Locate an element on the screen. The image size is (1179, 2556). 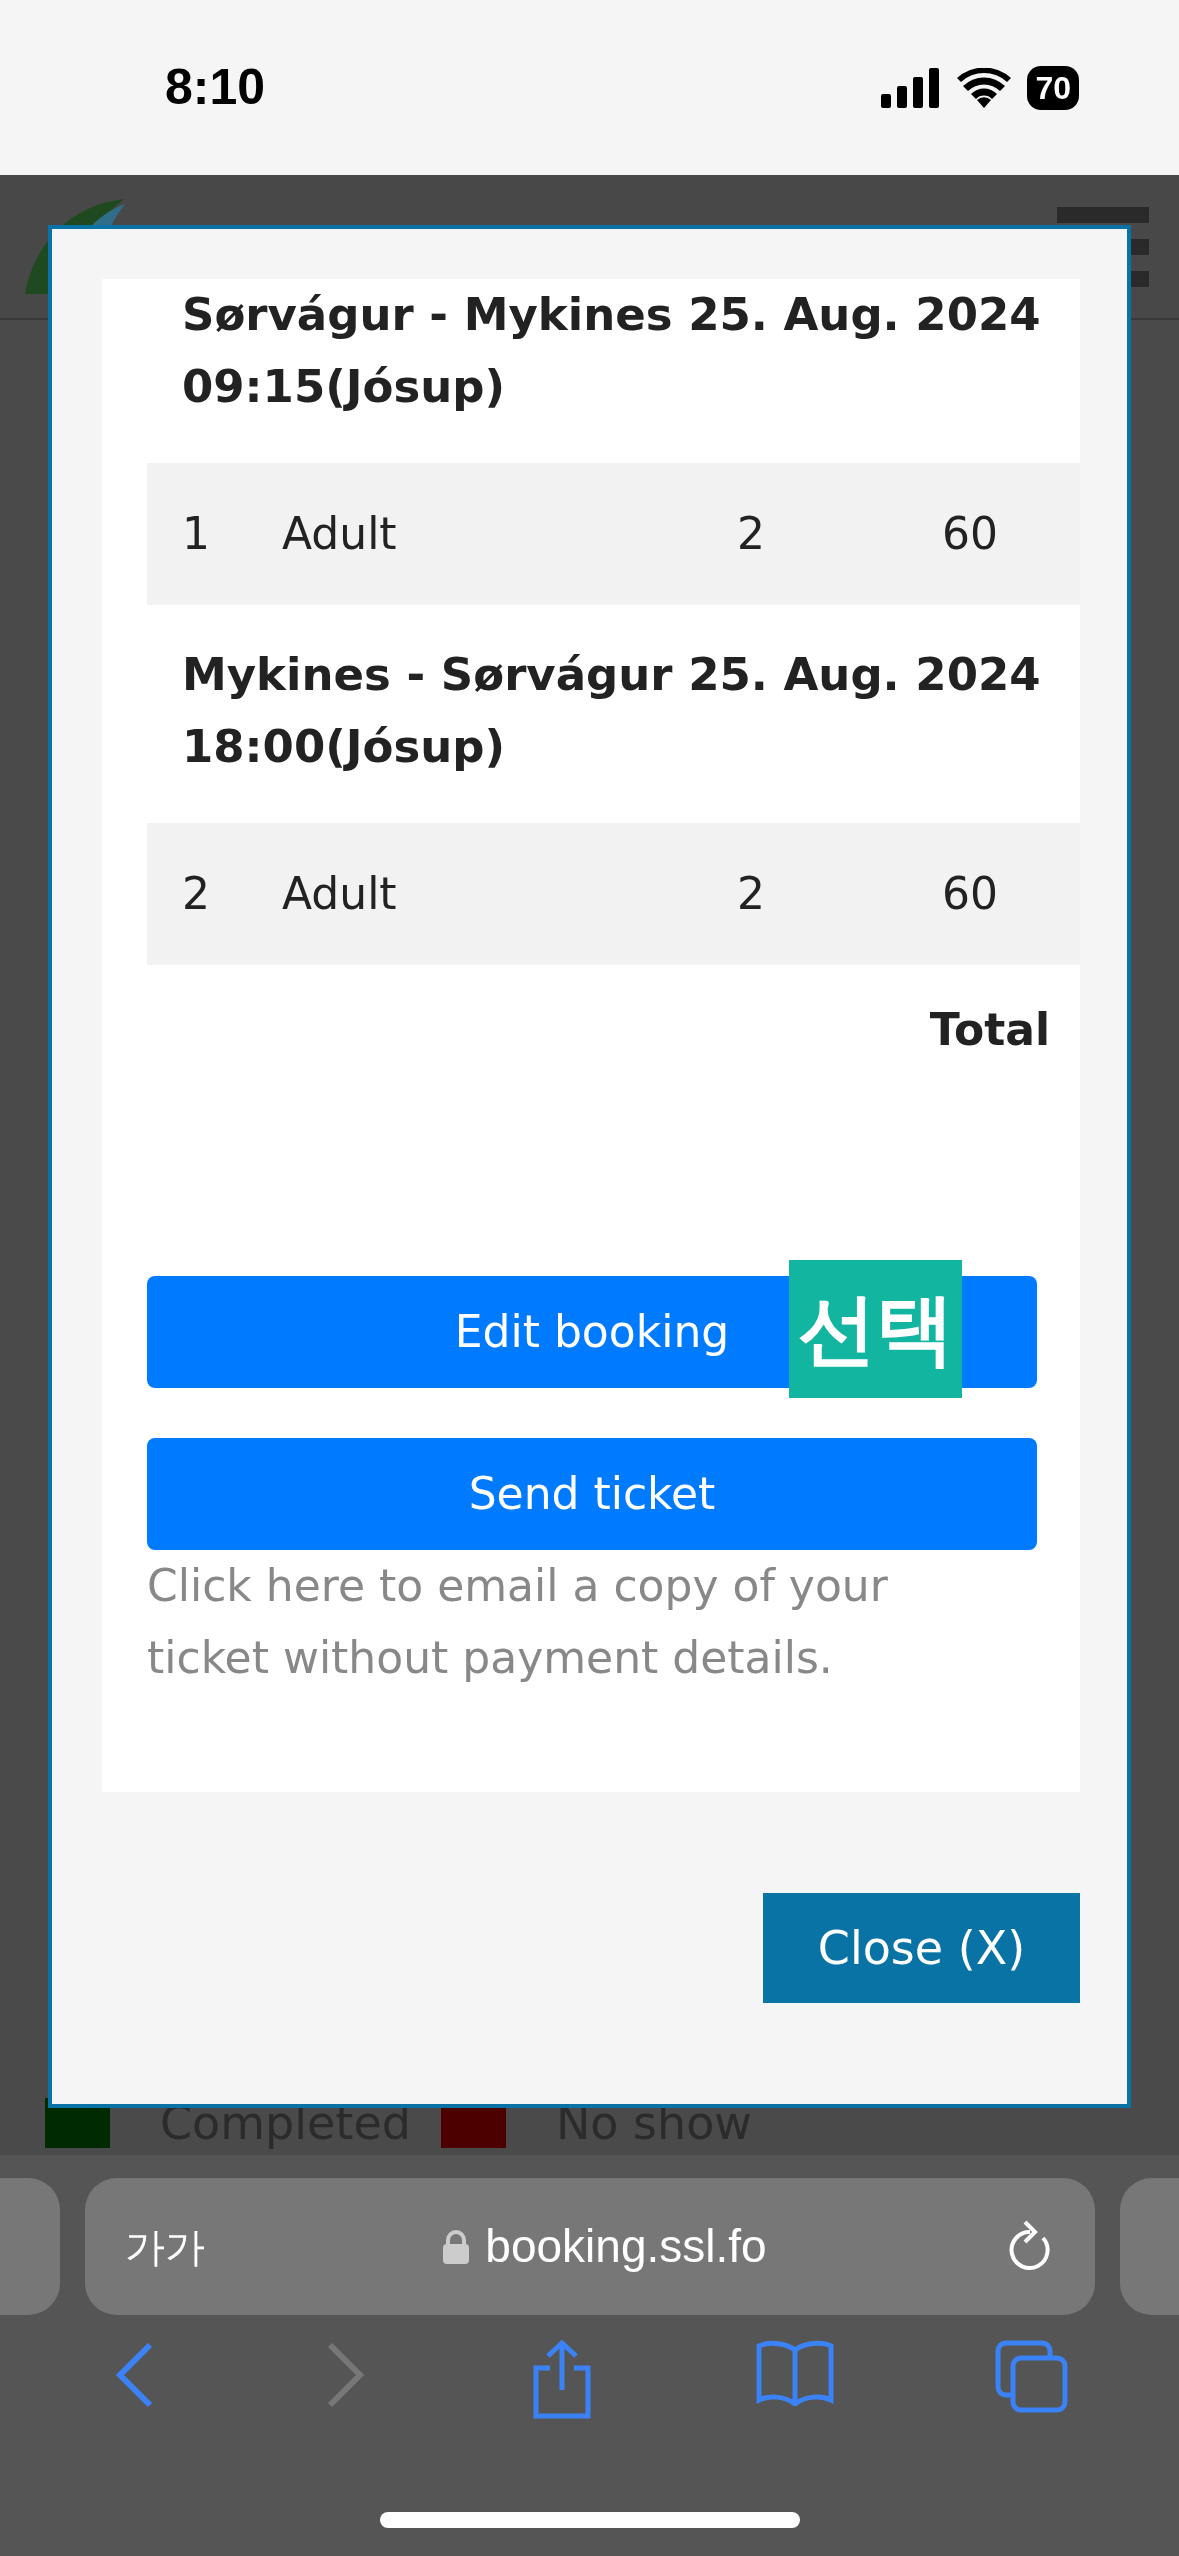
book-icon is located at coordinates (794, 2373).